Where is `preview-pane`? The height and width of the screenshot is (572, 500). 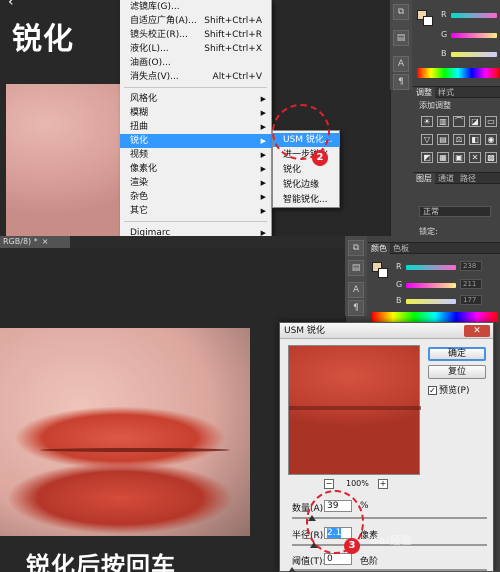
preview-pane is located at coordinates (354, 410).